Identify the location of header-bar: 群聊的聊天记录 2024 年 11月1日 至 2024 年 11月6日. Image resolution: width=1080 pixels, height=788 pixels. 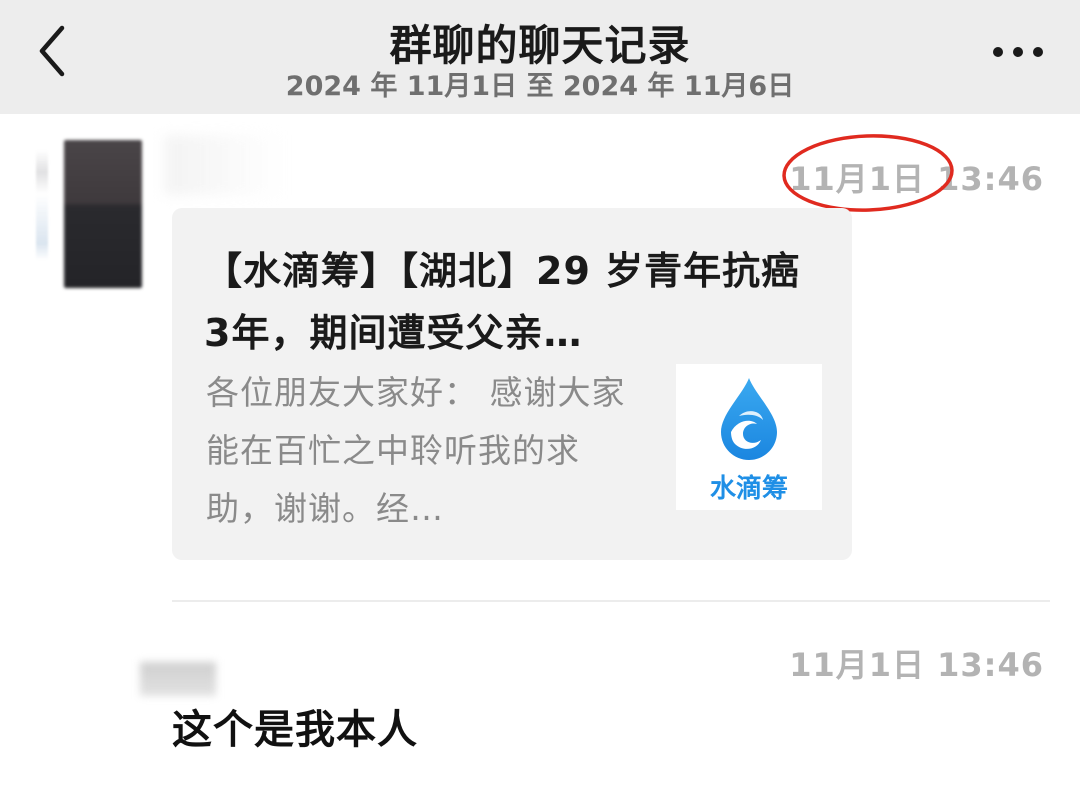
(540, 57).